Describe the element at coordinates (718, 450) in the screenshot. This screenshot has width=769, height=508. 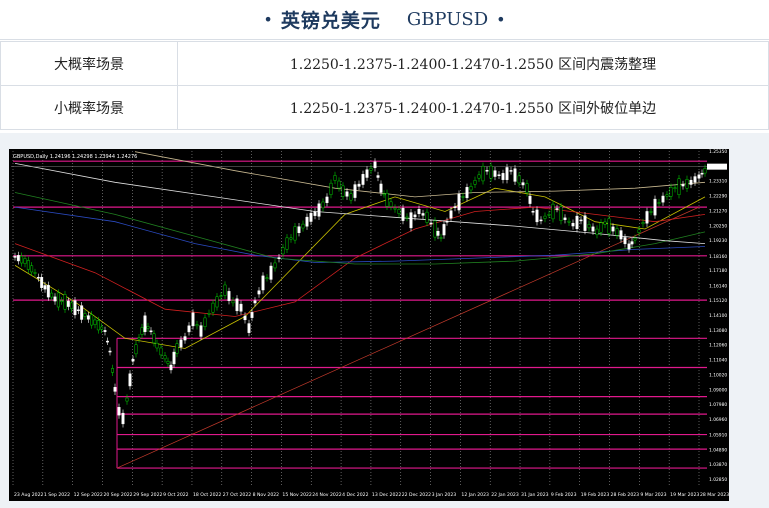
I see `price-tick-label: 1.04890` at that location.